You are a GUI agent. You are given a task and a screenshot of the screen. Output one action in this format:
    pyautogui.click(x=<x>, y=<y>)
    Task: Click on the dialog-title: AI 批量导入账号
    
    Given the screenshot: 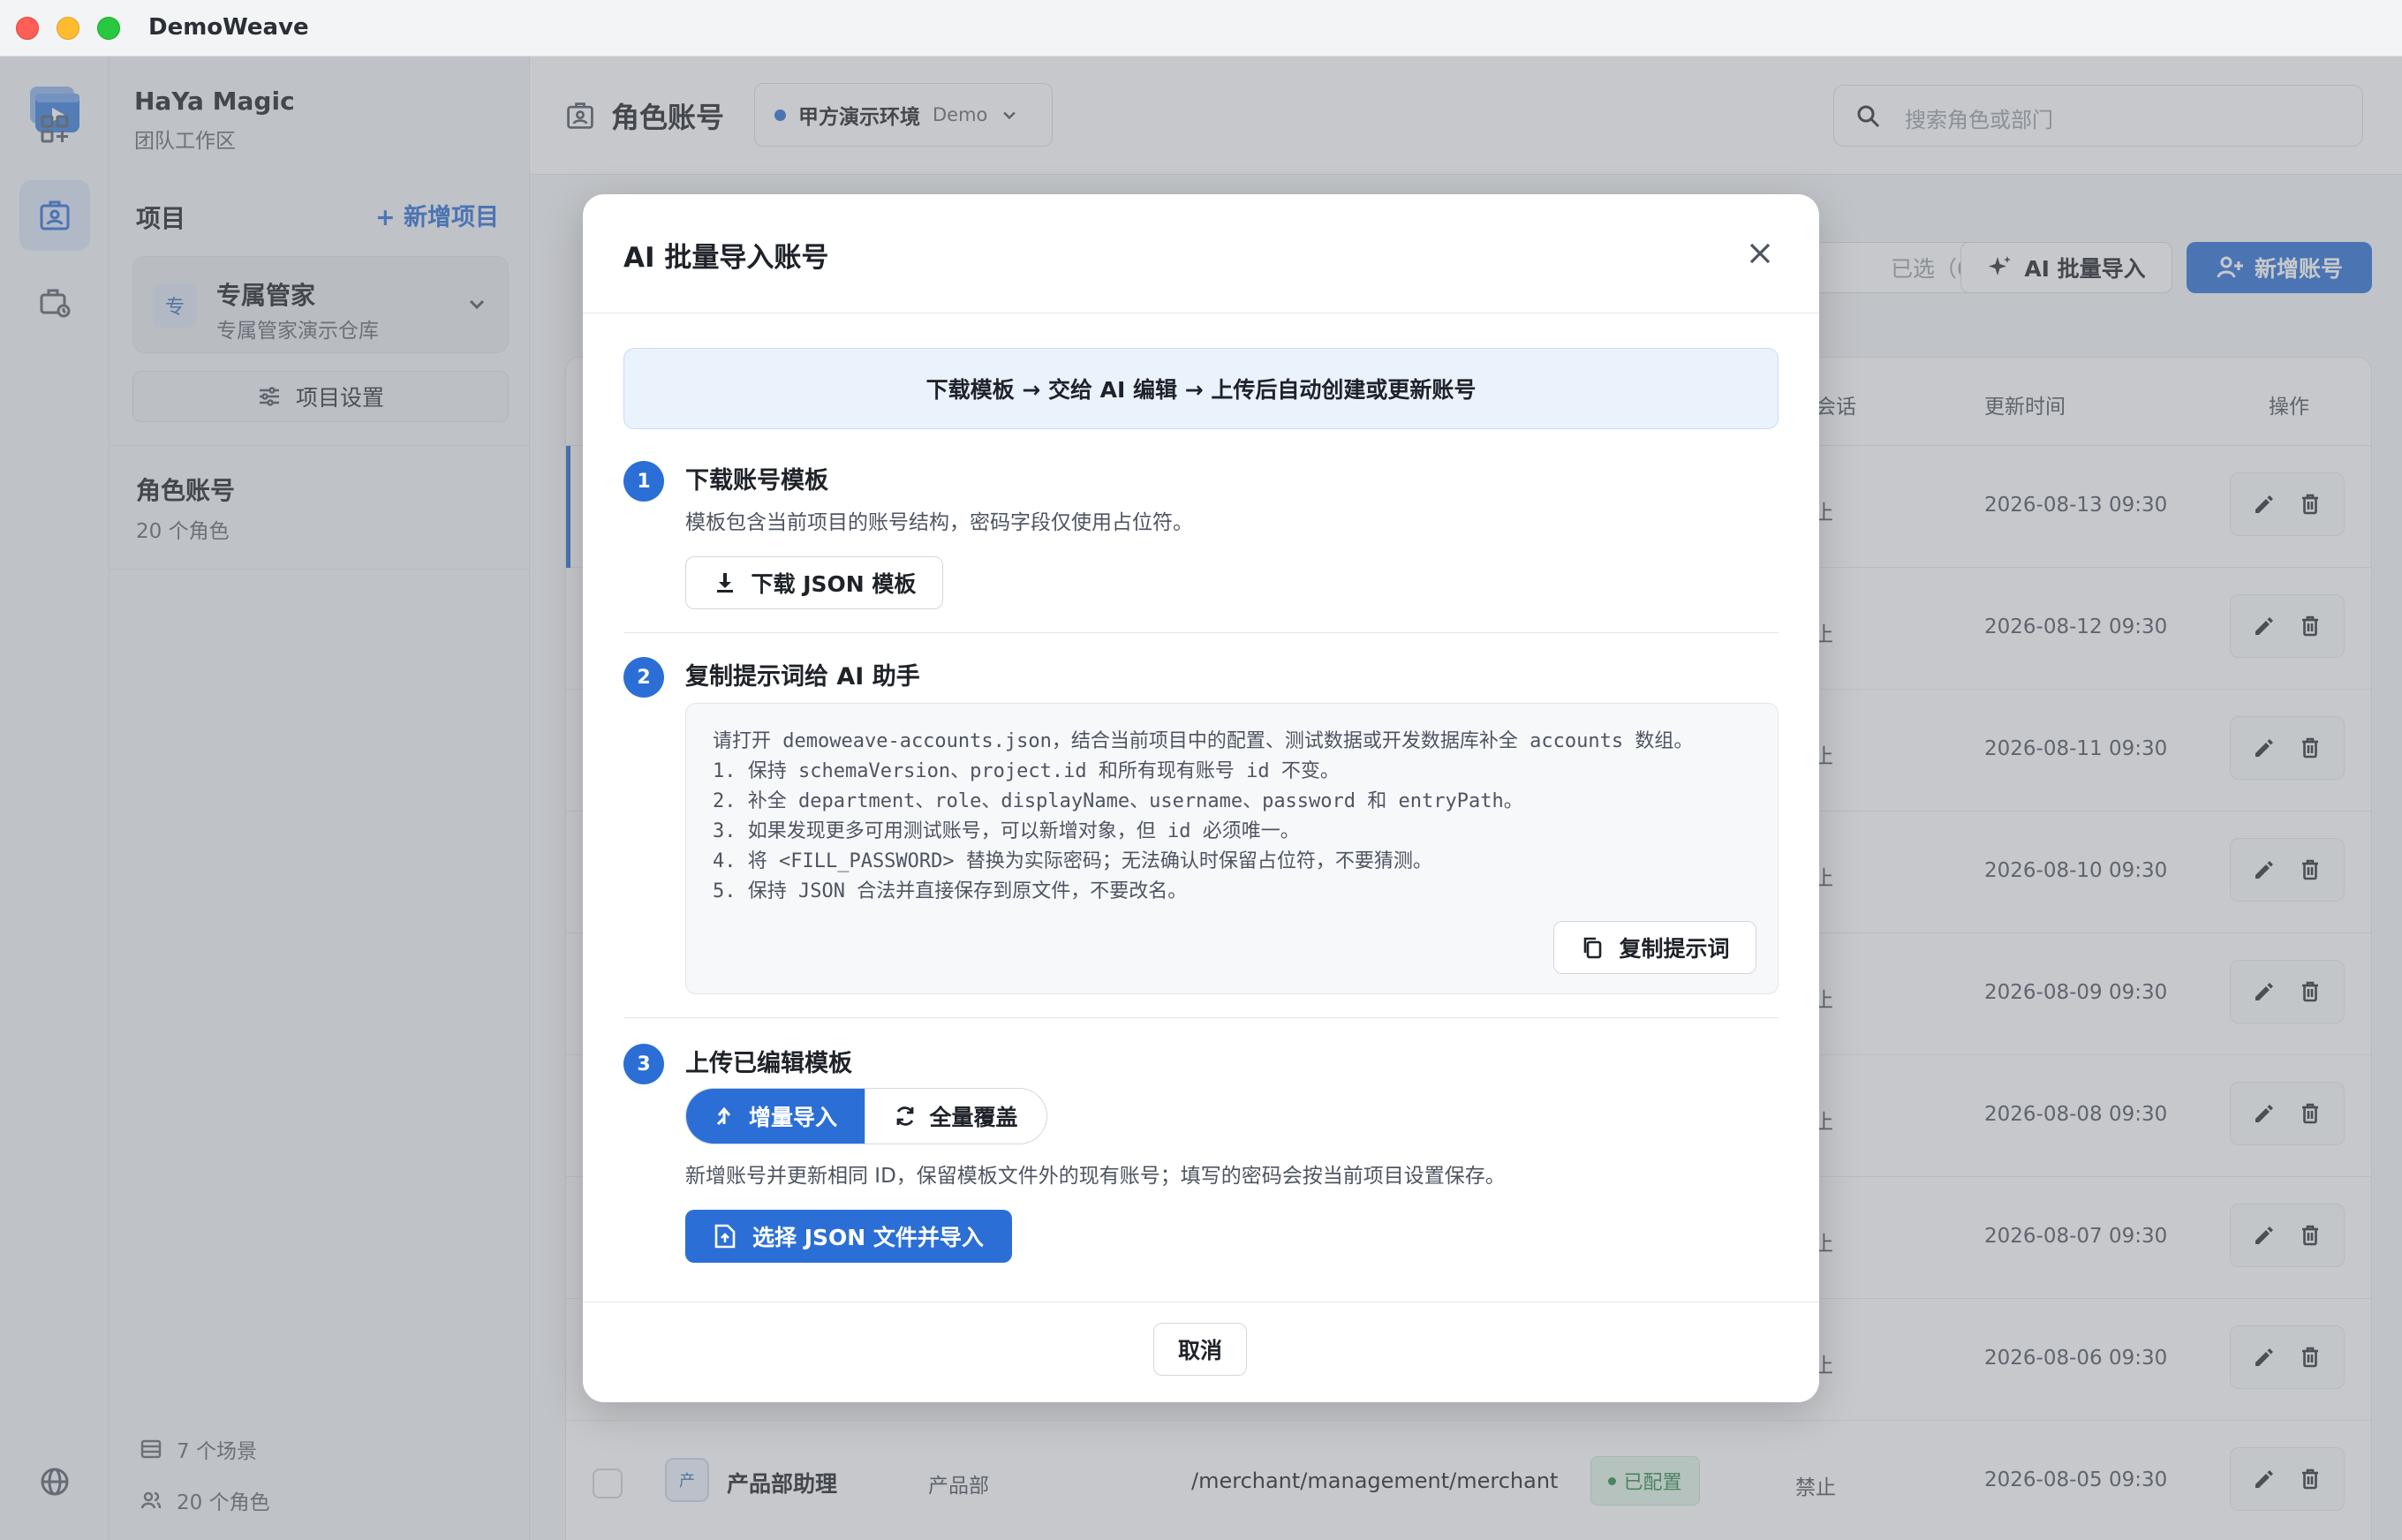 What is the action you would take?
    pyautogui.click(x=726, y=258)
    